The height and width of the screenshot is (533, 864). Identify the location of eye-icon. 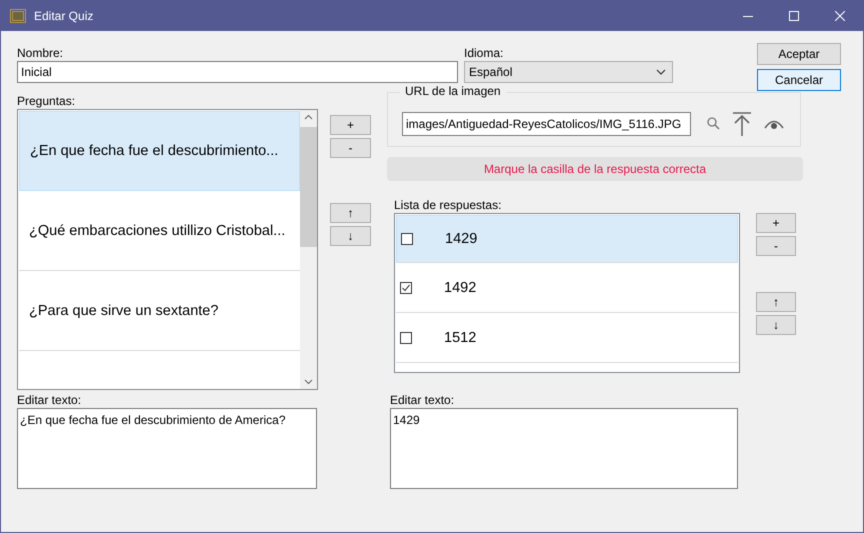
(774, 124).